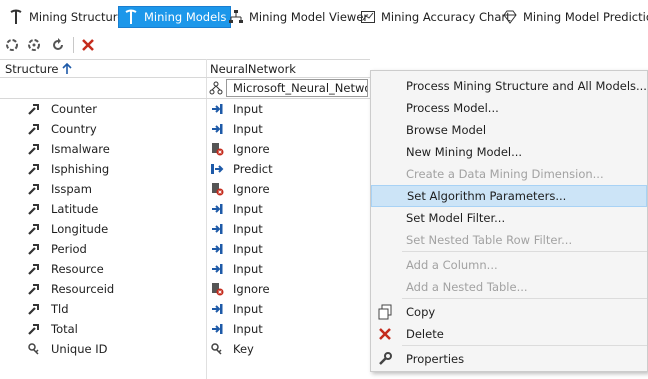 The width and height of the screenshot is (648, 379). What do you see at coordinates (425, 334) in the screenshot?
I see `menu-item-label: Delete` at bounding box center [425, 334].